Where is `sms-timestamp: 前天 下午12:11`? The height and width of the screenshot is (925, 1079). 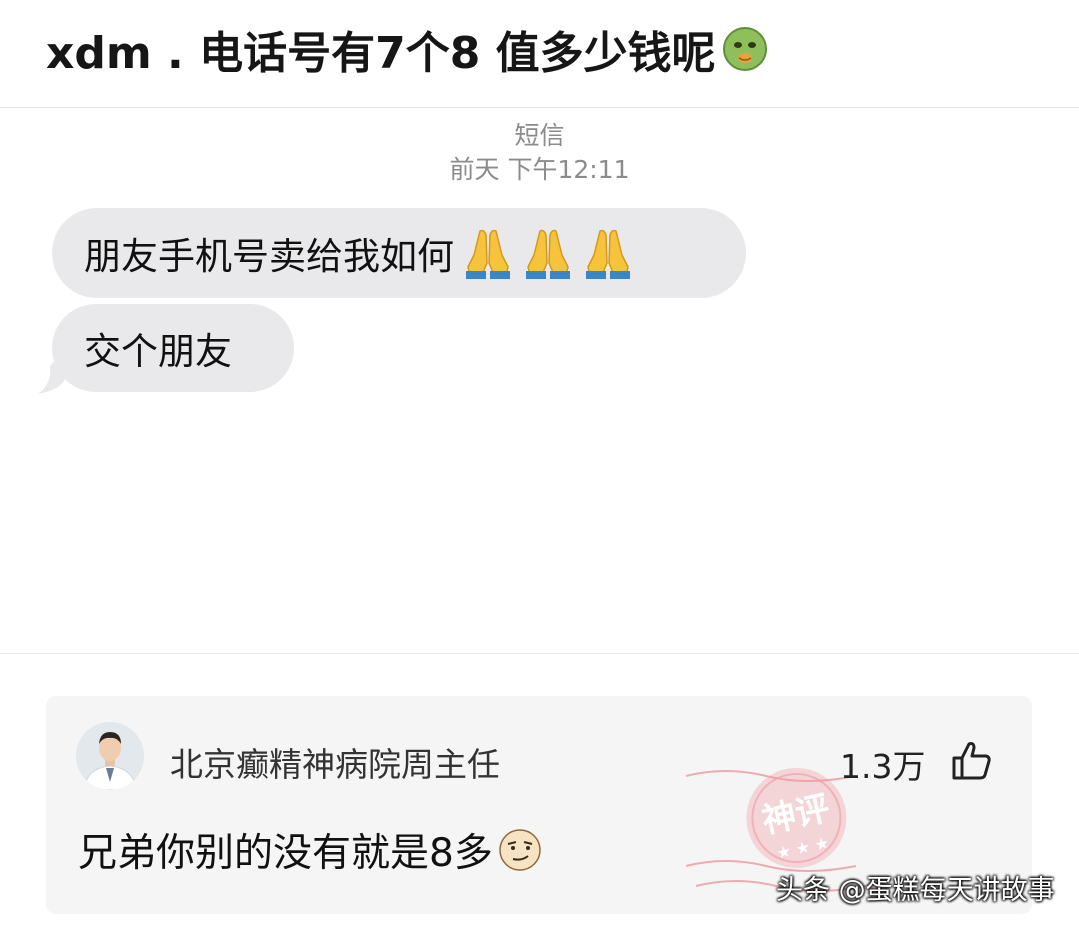
sms-timestamp: 前天 下午12:11 is located at coordinates (539, 169).